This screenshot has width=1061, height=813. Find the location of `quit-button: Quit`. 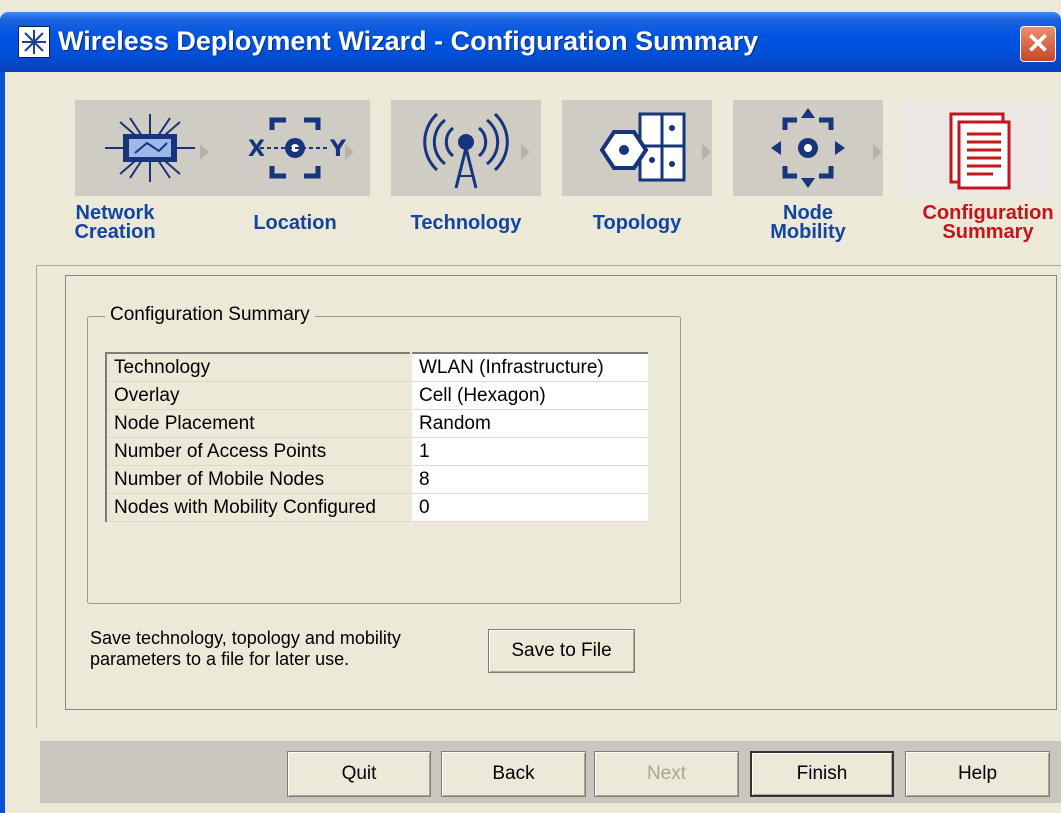

quit-button: Quit is located at coordinates (359, 774).